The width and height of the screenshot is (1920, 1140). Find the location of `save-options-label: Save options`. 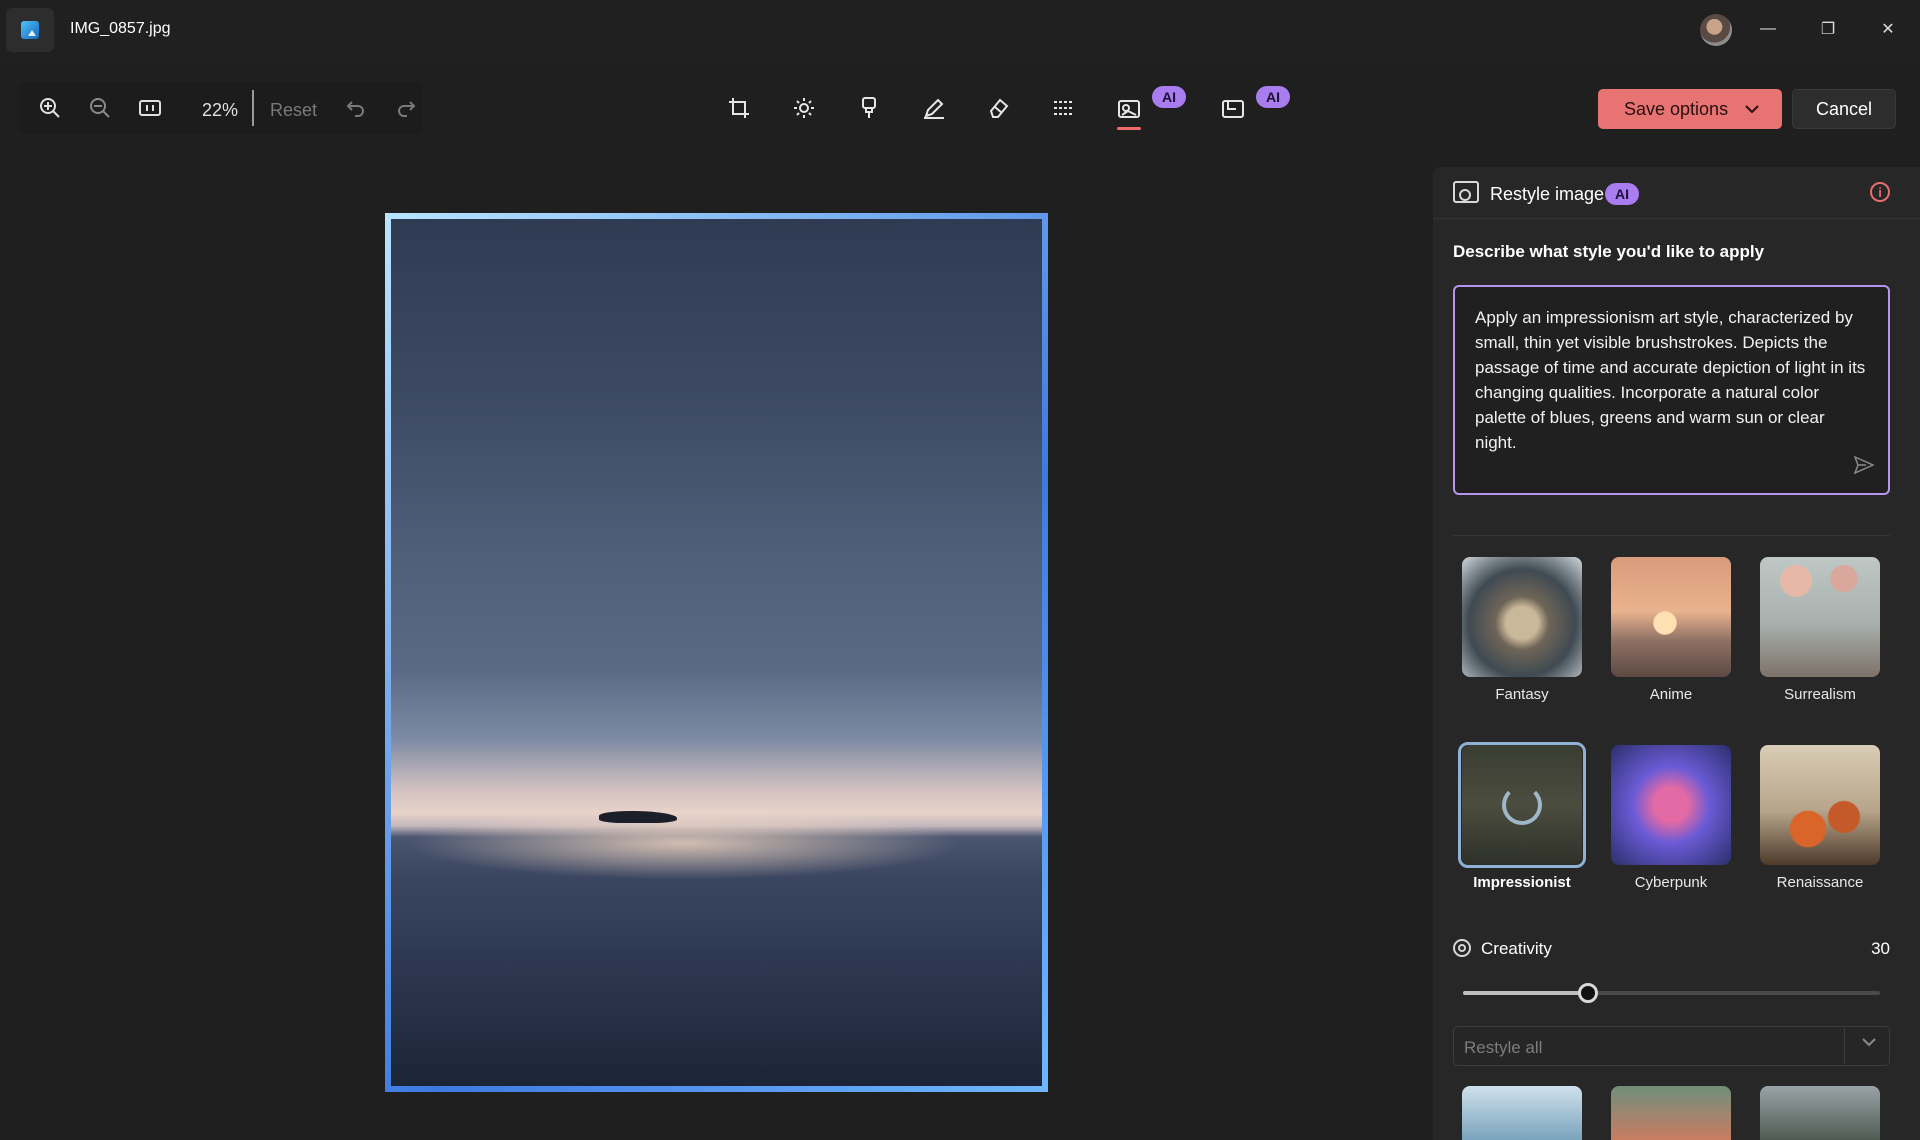

save-options-label: Save options is located at coordinates (1676, 108).